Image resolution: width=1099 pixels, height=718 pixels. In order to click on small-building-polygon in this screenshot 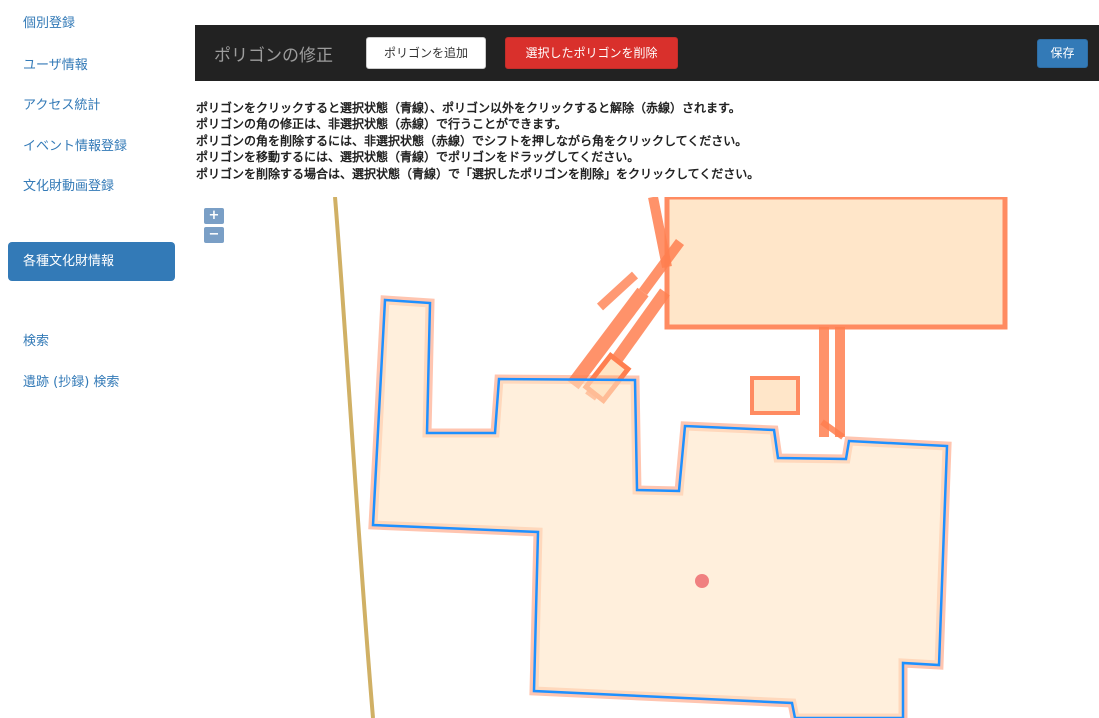, I will do `click(775, 395)`.